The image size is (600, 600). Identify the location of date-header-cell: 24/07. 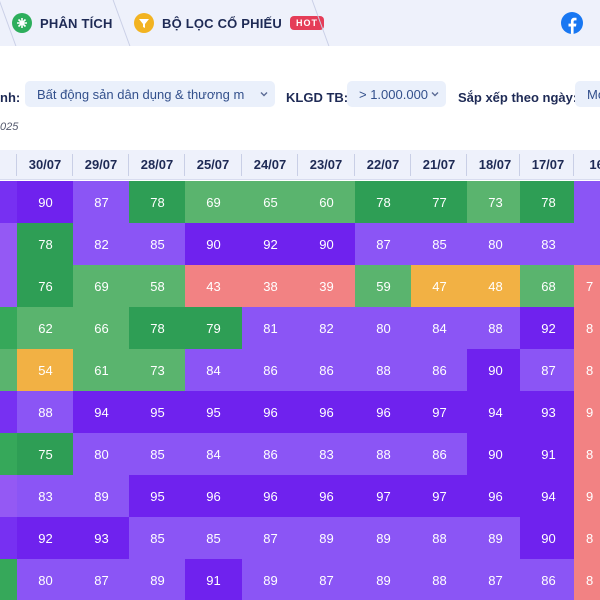
(270, 164).